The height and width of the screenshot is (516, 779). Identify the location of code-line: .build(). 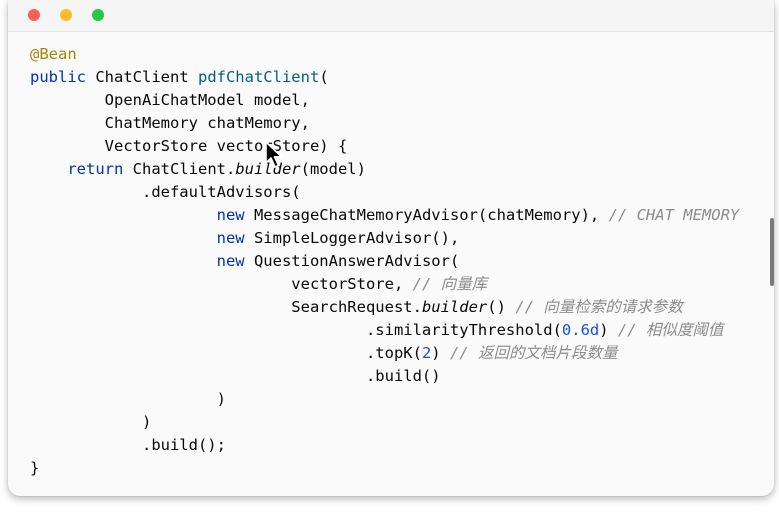
(384, 376).